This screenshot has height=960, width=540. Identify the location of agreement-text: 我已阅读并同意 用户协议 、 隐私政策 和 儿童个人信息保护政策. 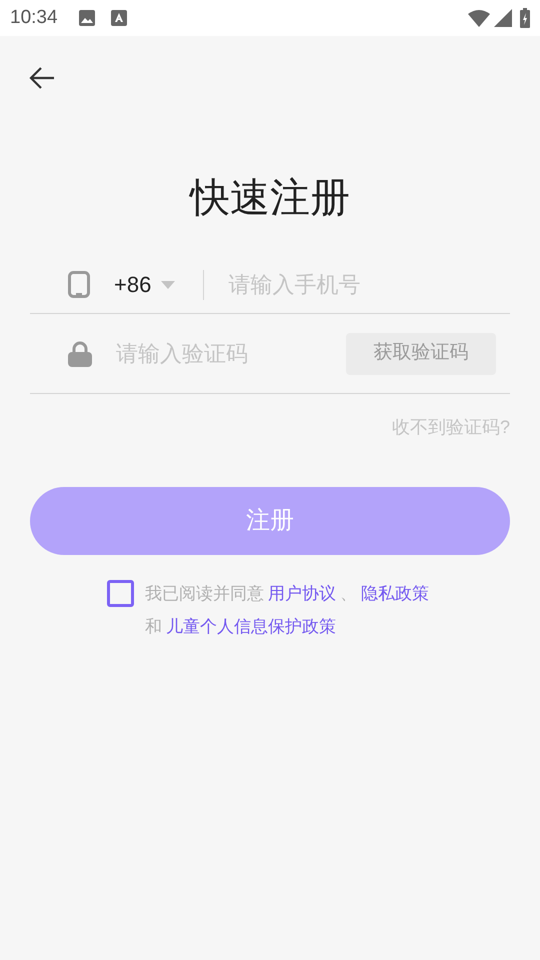
(287, 610).